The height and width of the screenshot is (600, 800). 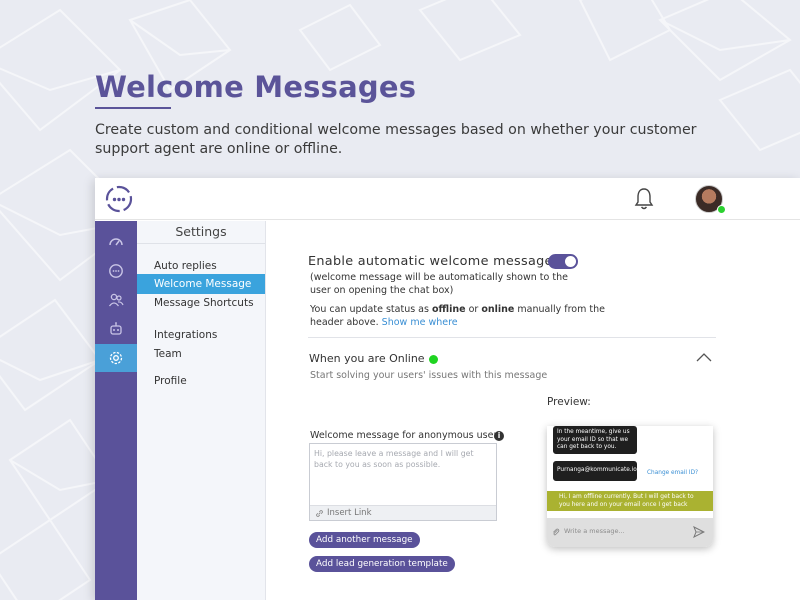 What do you see at coordinates (256, 87) in the screenshot?
I see `page-title: Welcome Messages` at bounding box center [256, 87].